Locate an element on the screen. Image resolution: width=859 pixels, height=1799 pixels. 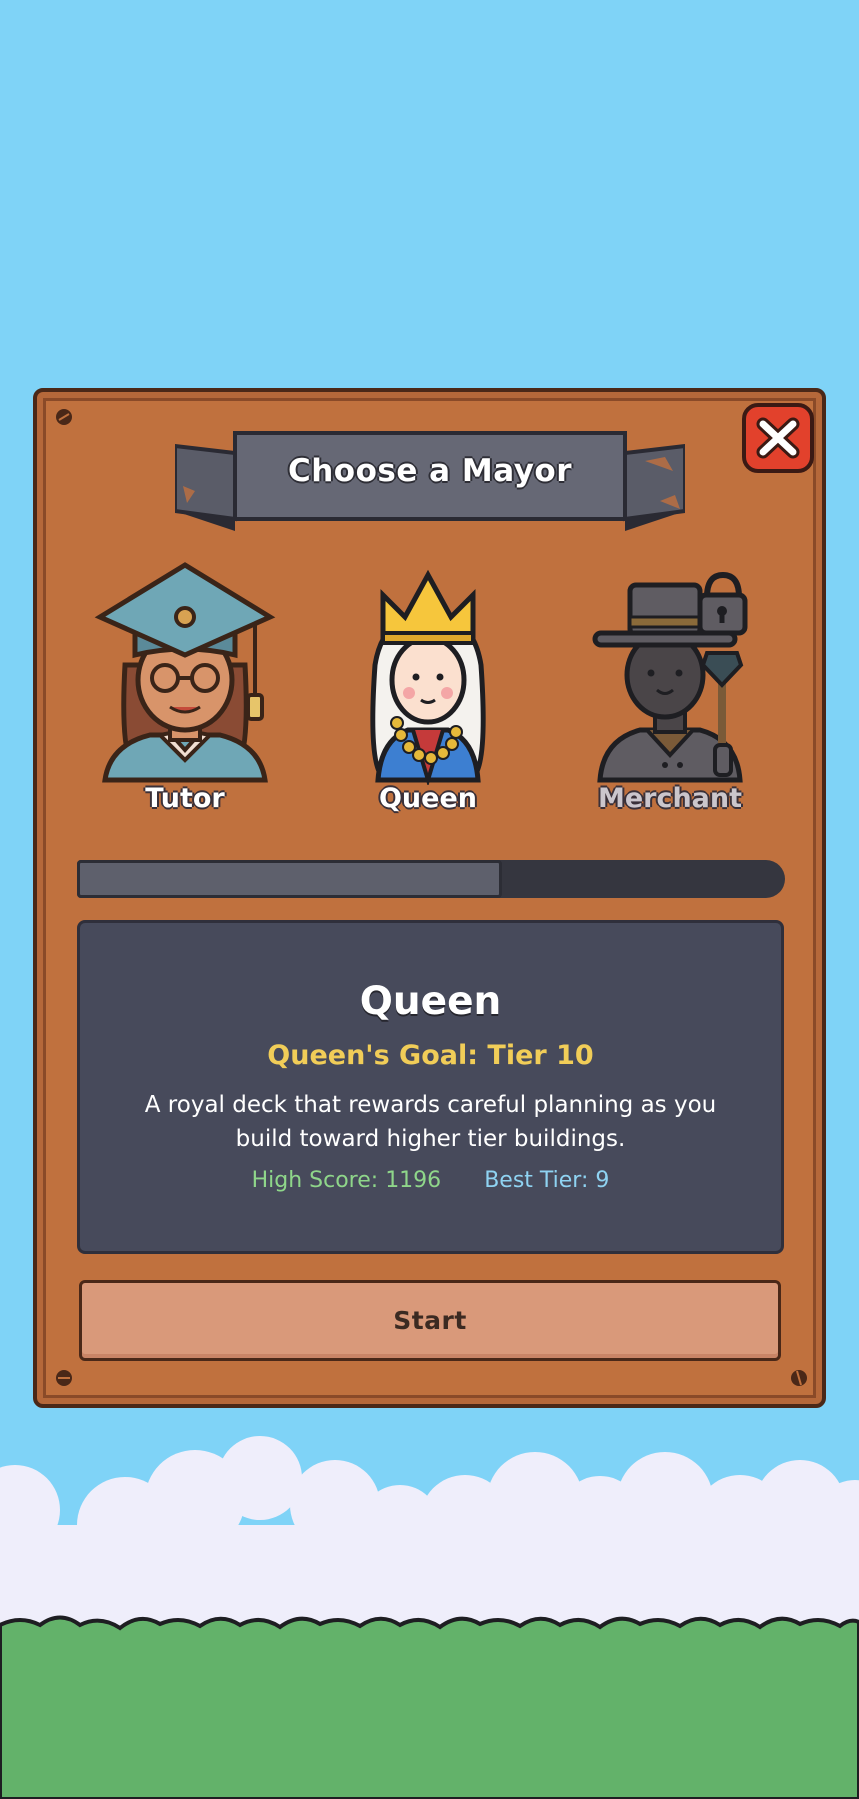
mayor-goal: Queen's Goal: Tier 10 is located at coordinates (430, 1055).